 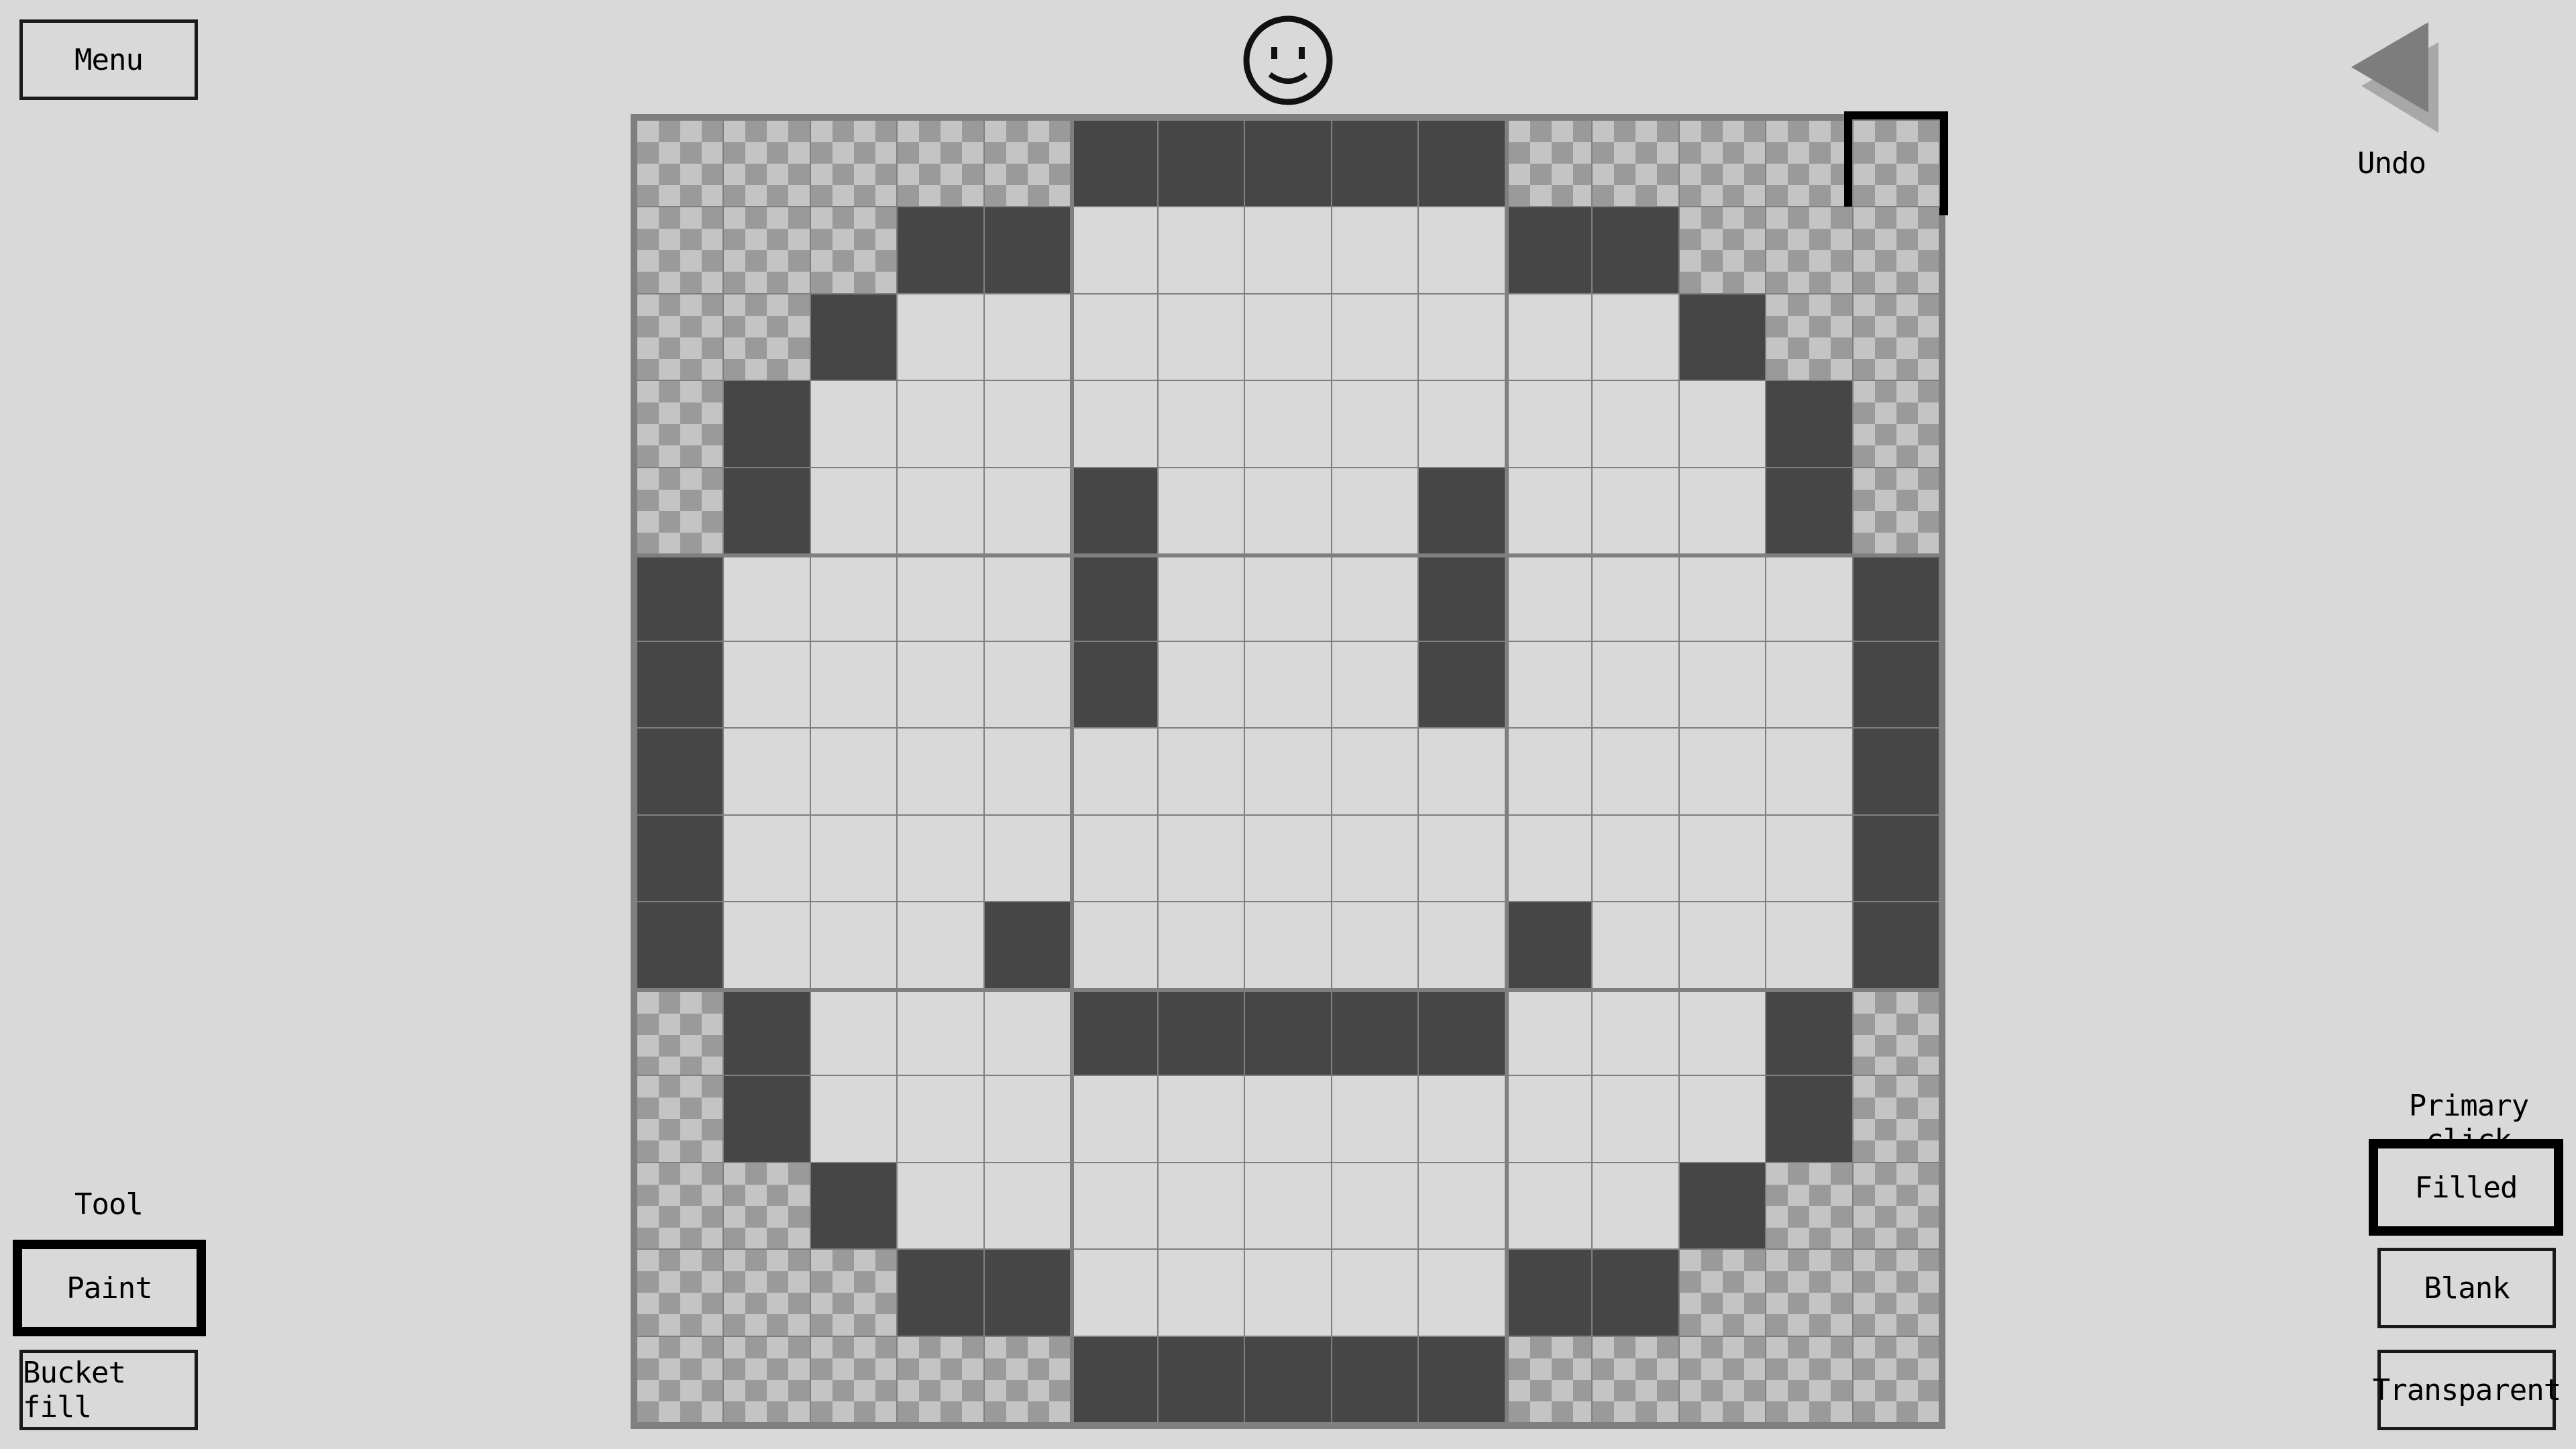 I want to click on undo-label: Undo, so click(x=2391, y=163).